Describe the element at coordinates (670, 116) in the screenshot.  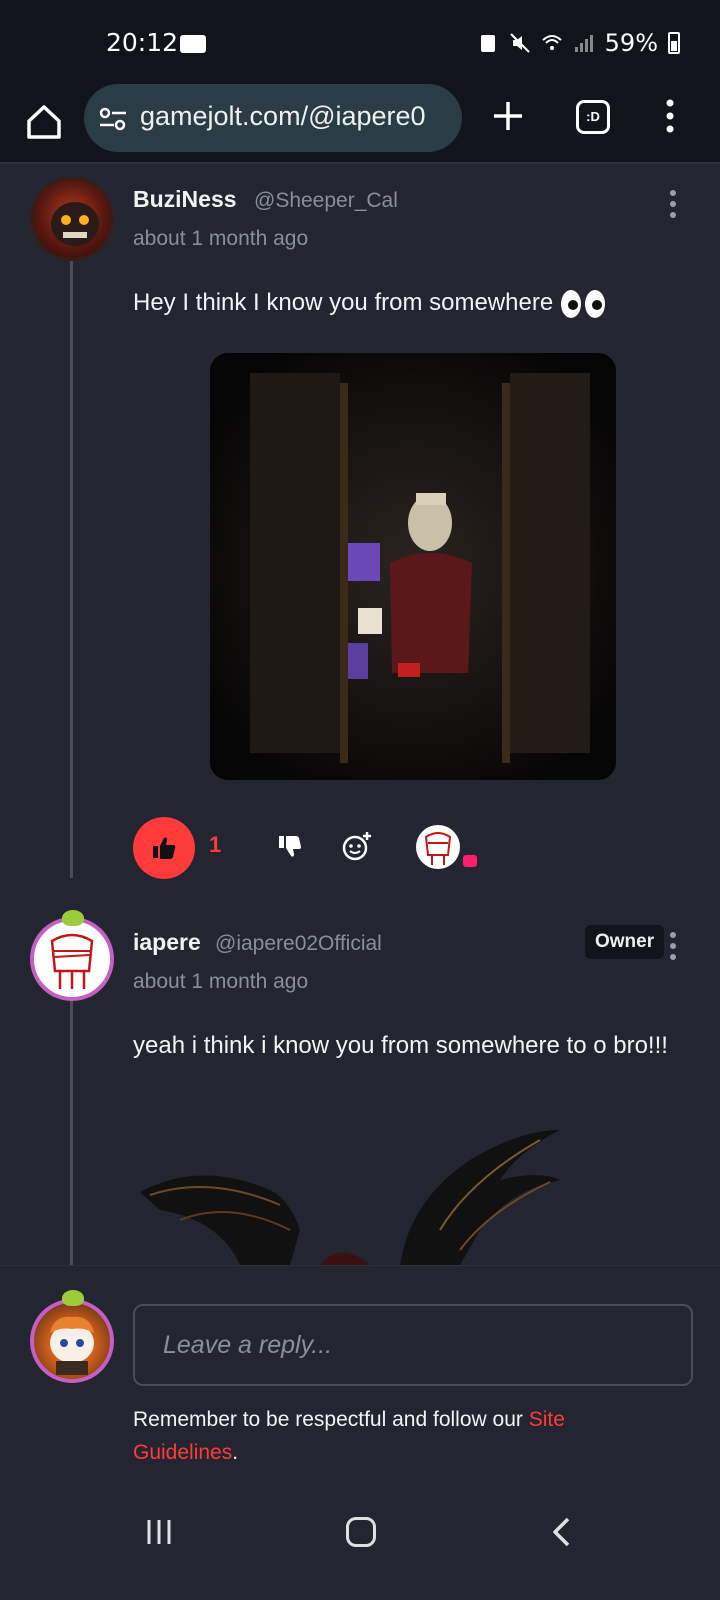
I see `more-menu-icon` at that location.